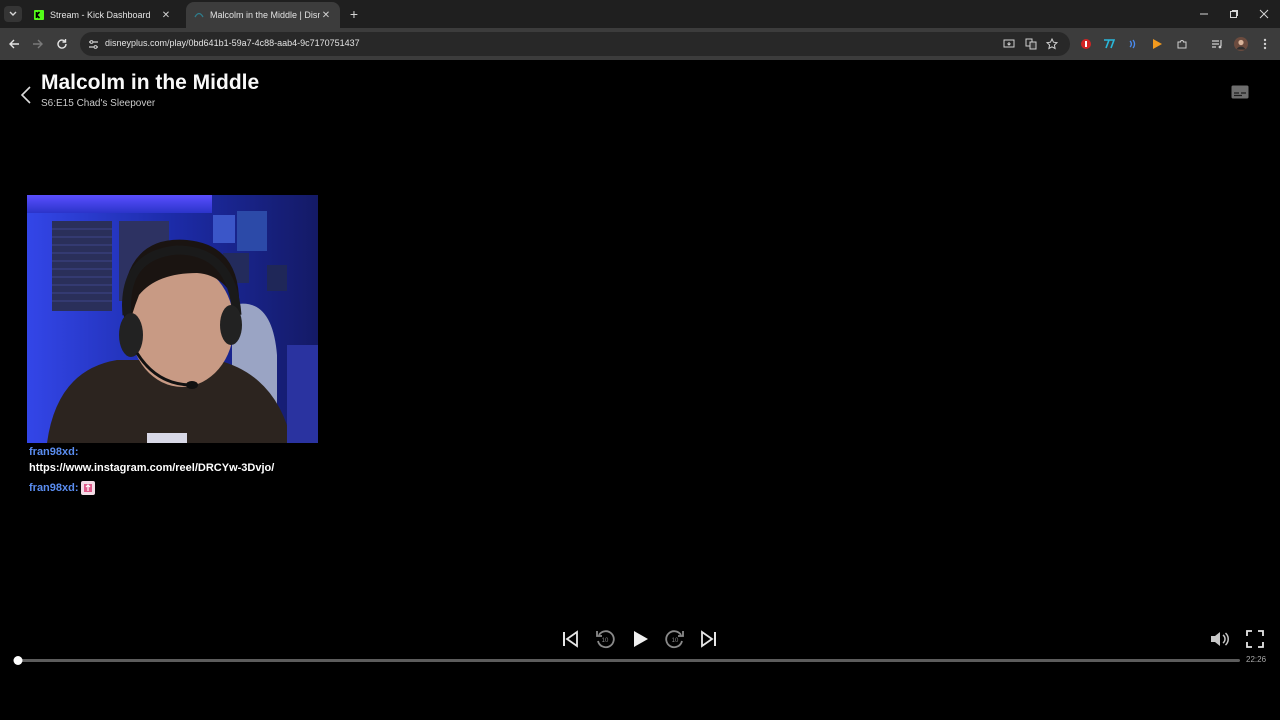 The height and width of the screenshot is (720, 1280). What do you see at coordinates (1256, 659) in the screenshot?
I see `remaining-time: 22:26` at bounding box center [1256, 659].